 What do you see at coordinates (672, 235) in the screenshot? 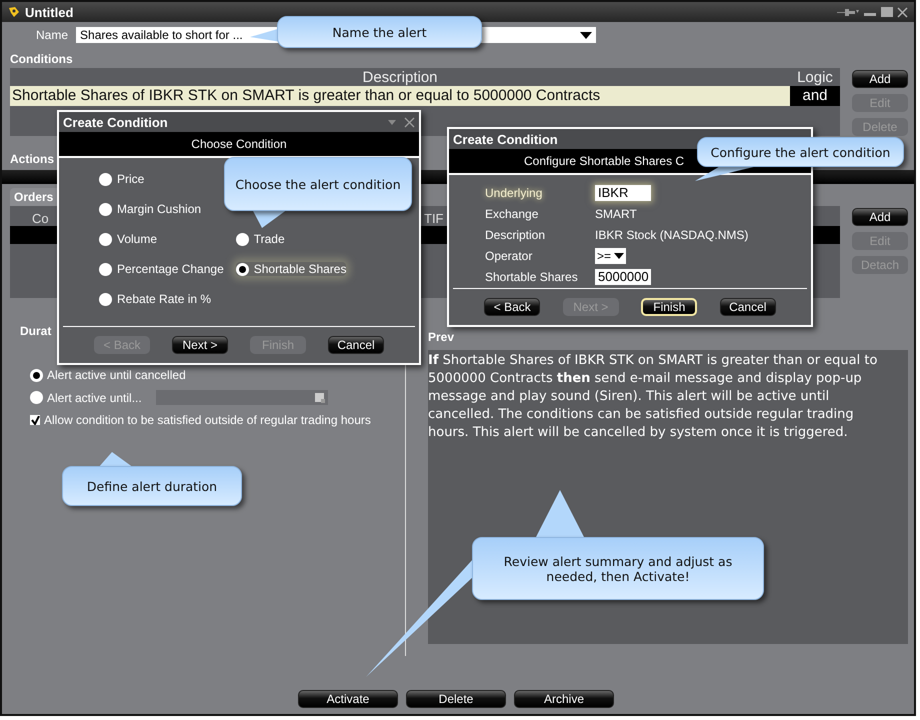
I see `field-value: IBKR Stock (NASDAQ.NMS)` at bounding box center [672, 235].